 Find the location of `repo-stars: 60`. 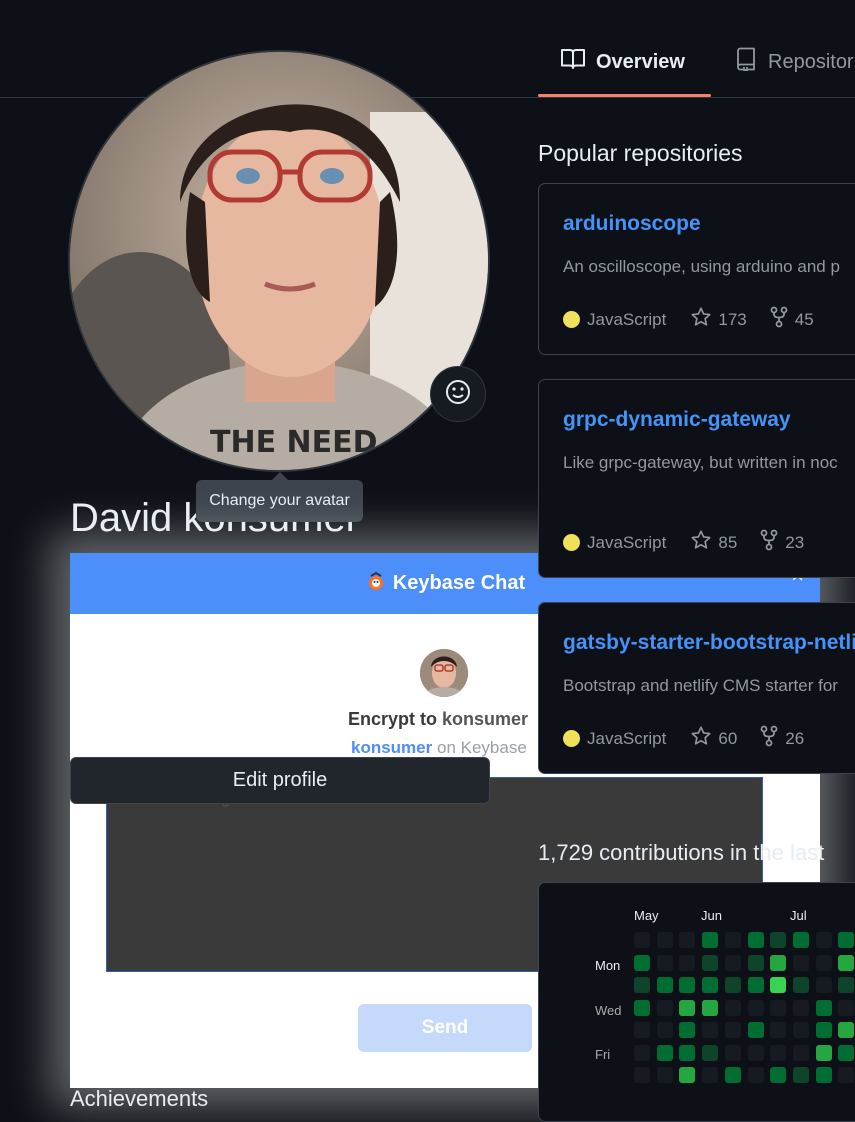

repo-stars: 60 is located at coordinates (713, 738).